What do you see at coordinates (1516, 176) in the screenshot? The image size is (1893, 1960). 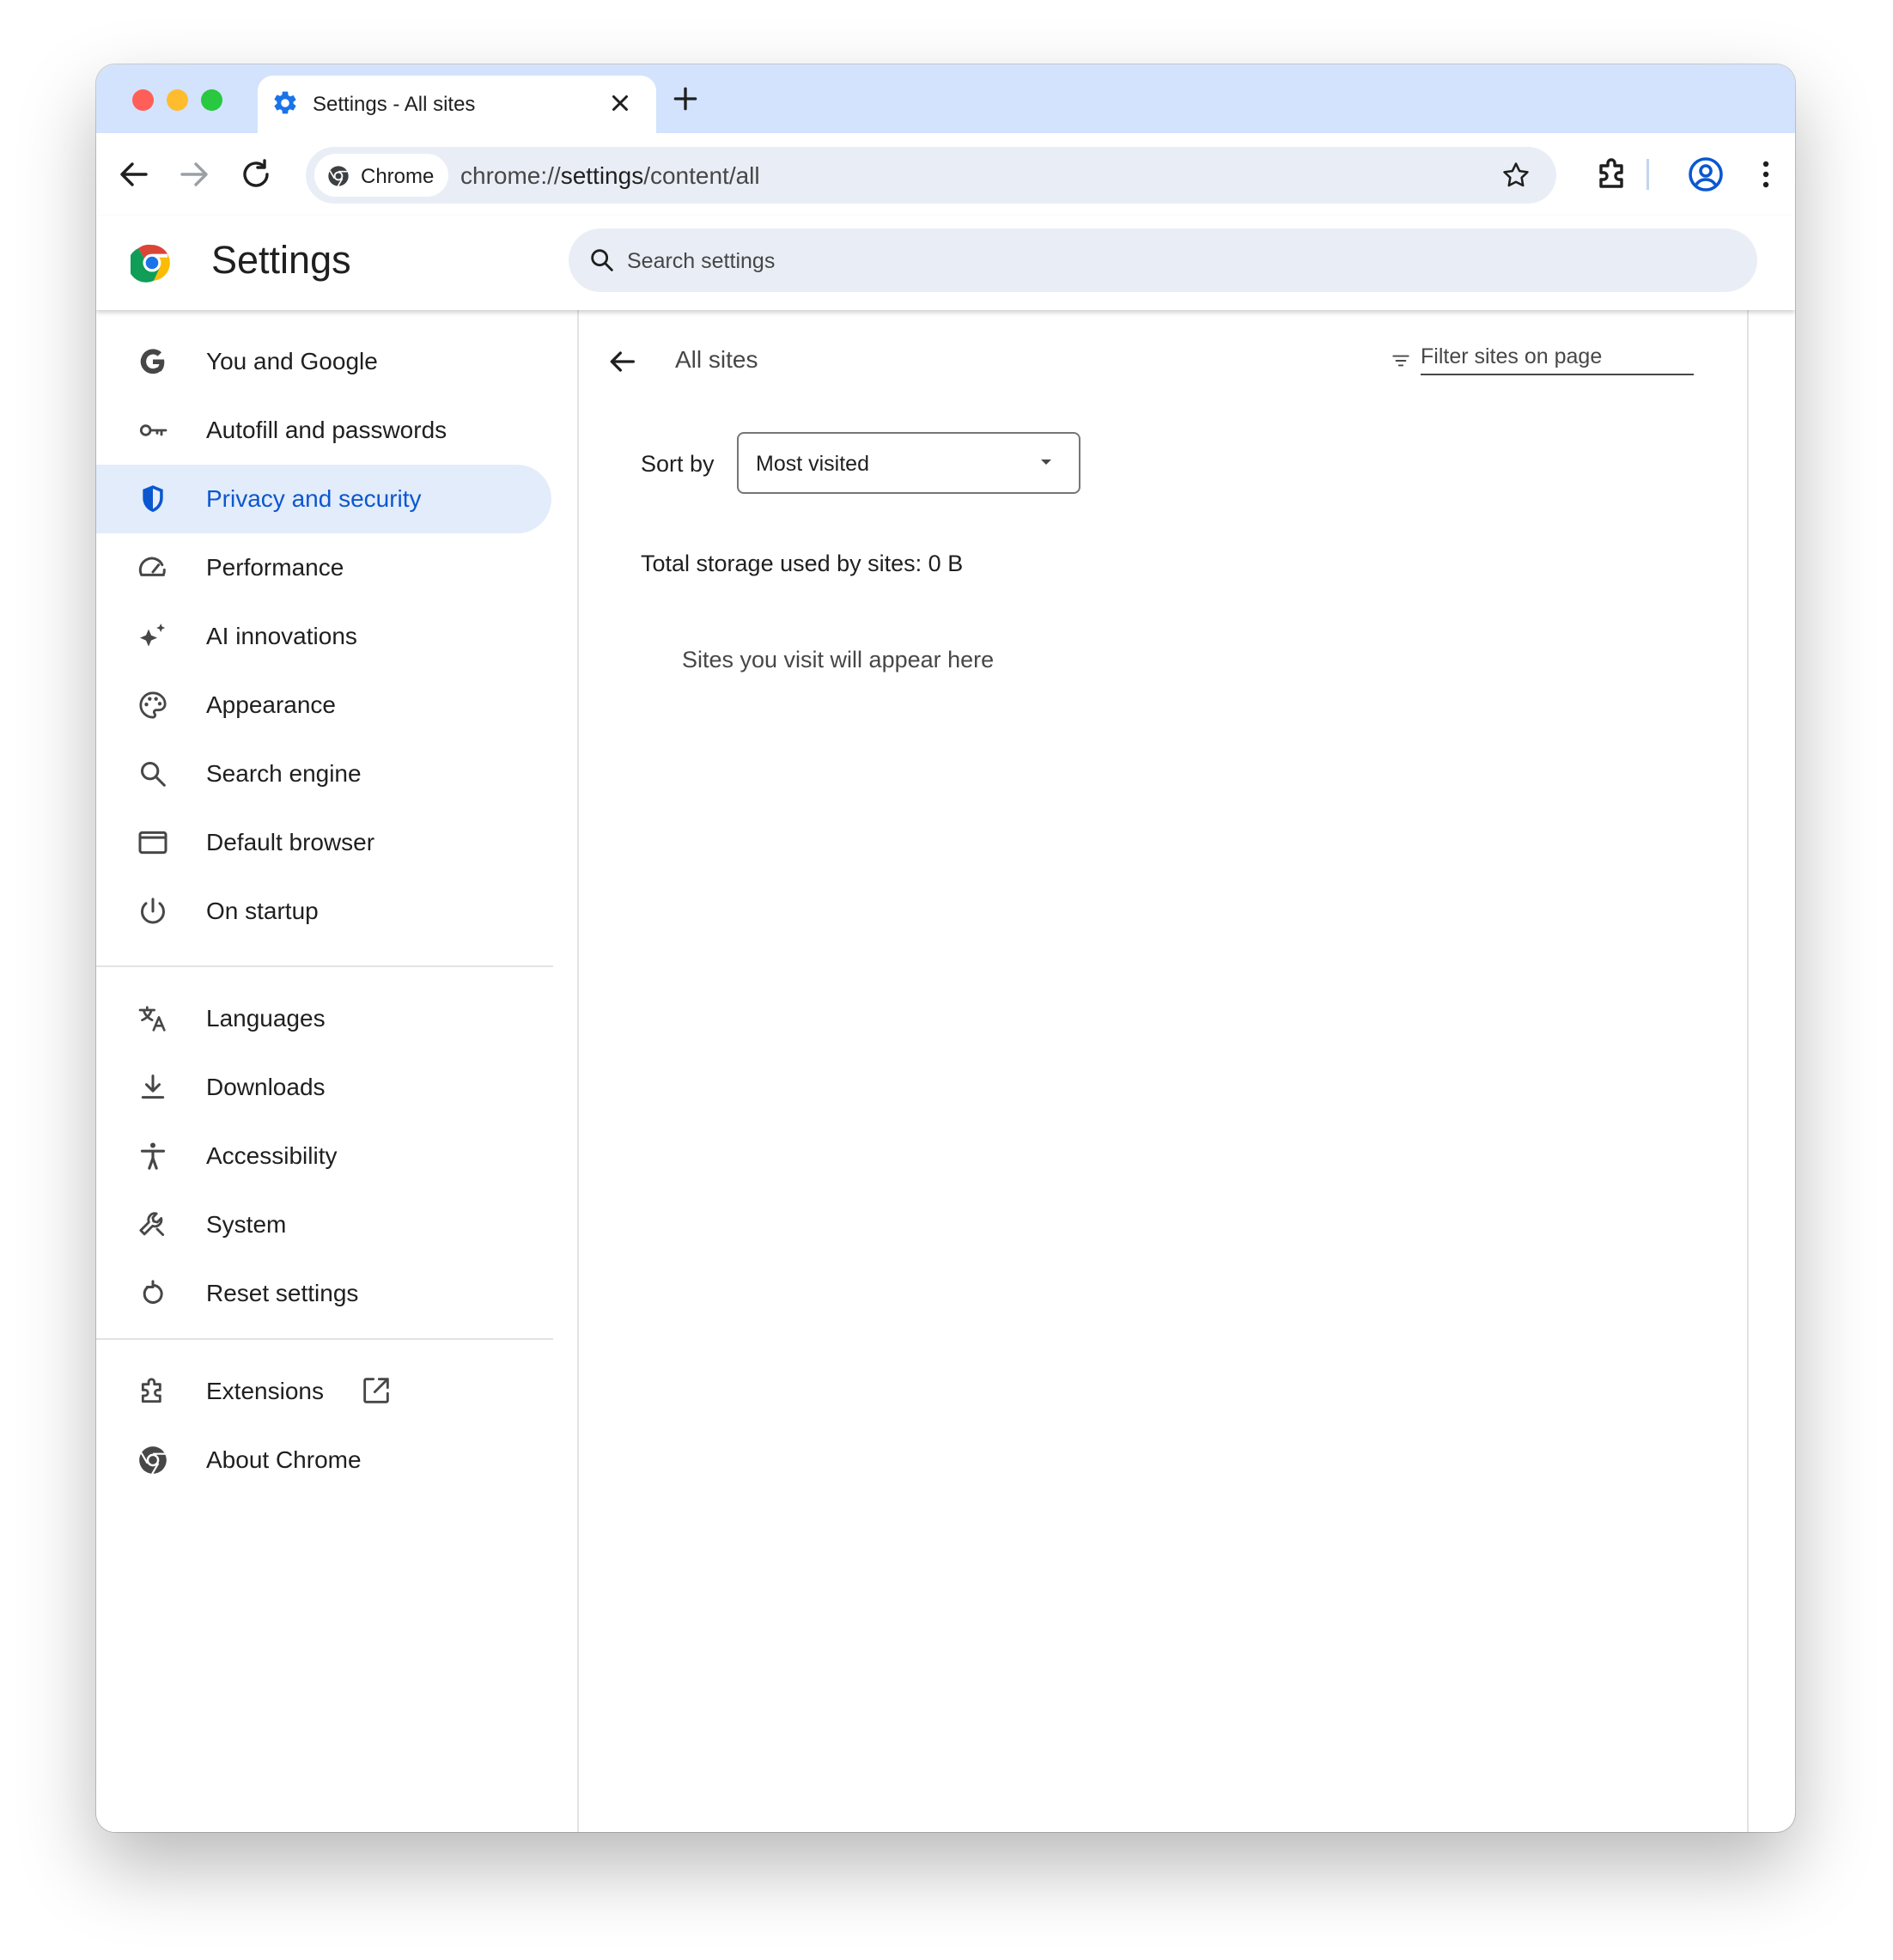 I see `bookmark-star-icon` at bounding box center [1516, 176].